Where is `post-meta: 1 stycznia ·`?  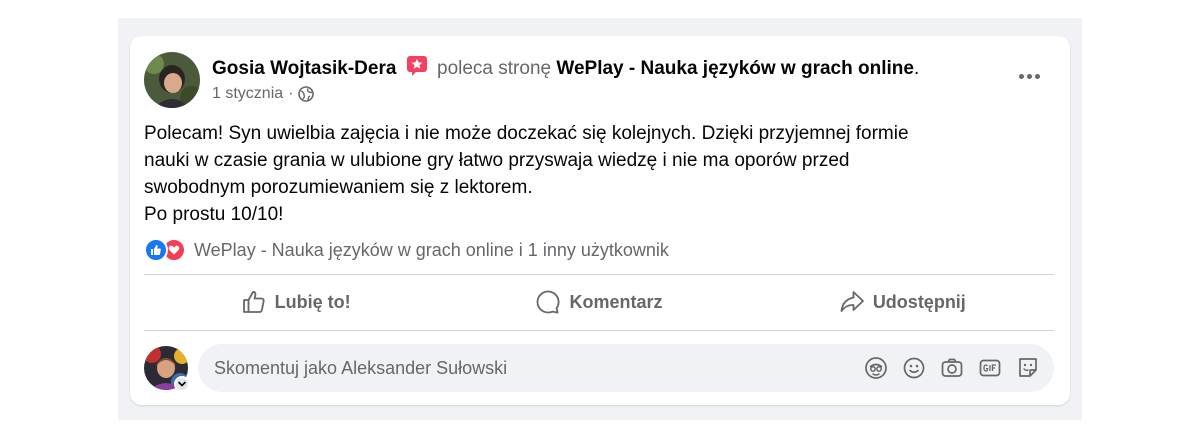 post-meta: 1 stycznia · is located at coordinates (263, 94).